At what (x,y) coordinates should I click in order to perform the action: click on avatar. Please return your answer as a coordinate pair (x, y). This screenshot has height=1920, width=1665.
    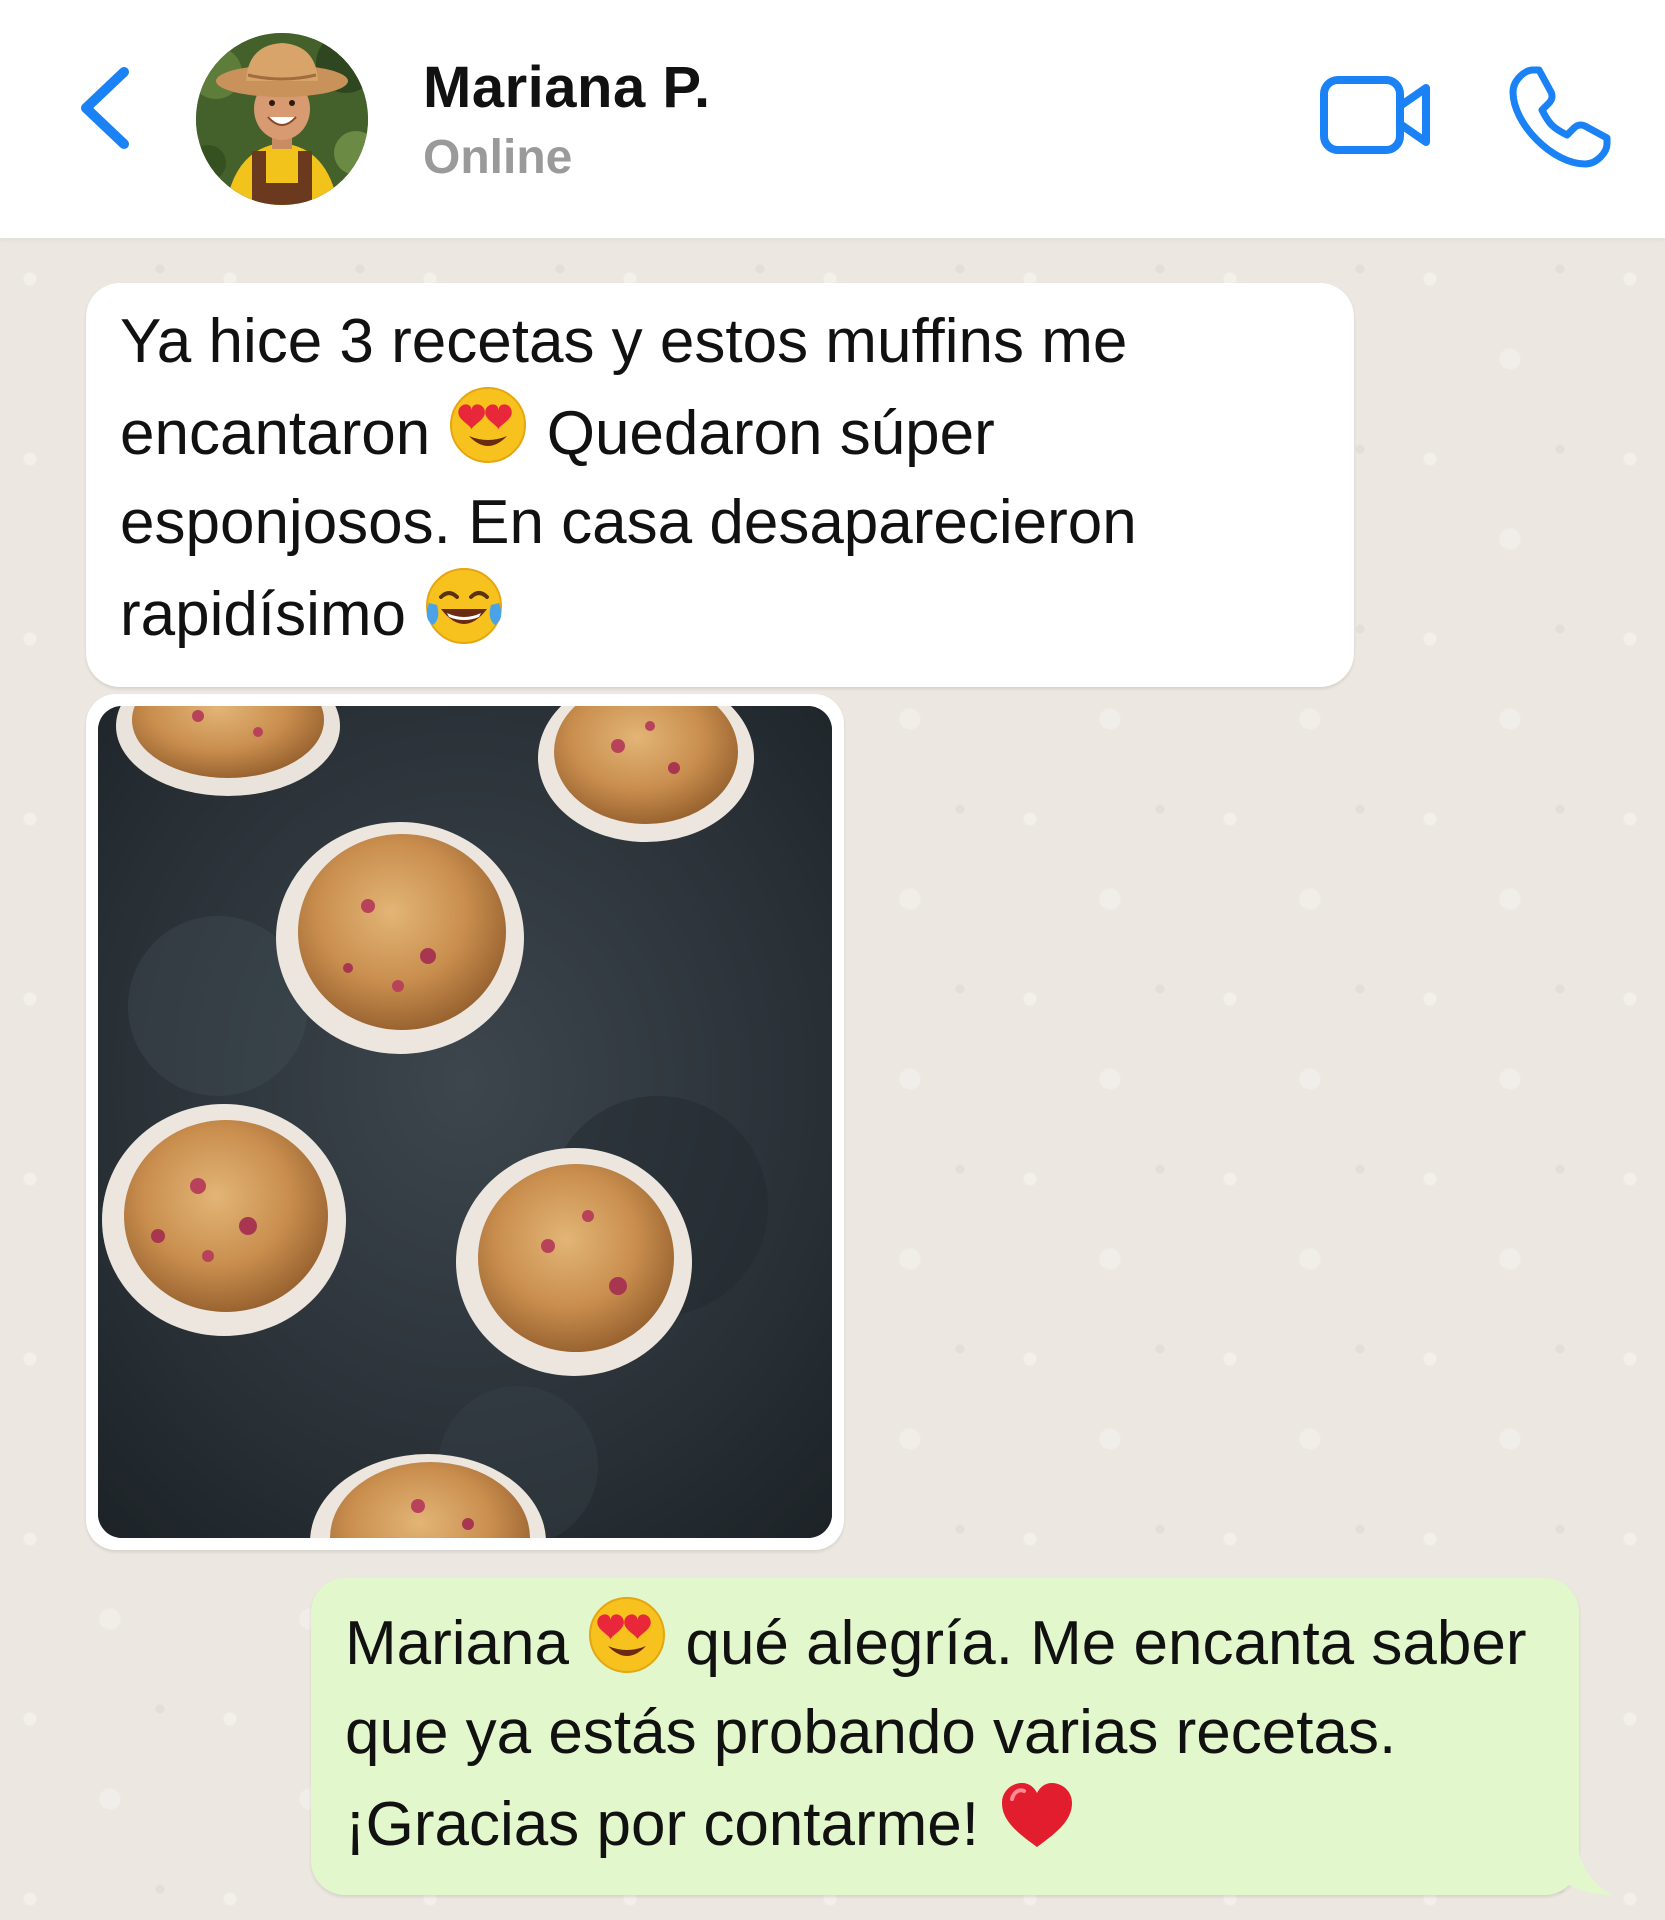
    Looking at the image, I should click on (282, 119).